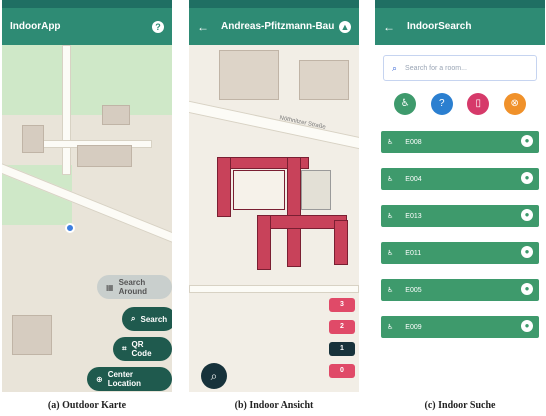 The width and height of the screenshot is (546, 416). What do you see at coordinates (342, 349) in the screenshot?
I see `floor-chip-active: 1` at bounding box center [342, 349].